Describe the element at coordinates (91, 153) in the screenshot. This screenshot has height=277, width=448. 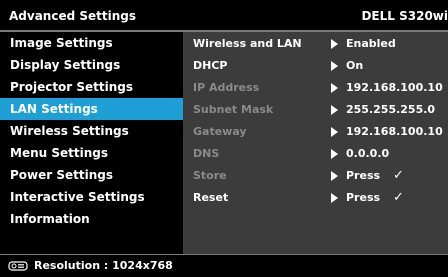
I see `menu-item-menu-settings: Menu Settings` at that location.